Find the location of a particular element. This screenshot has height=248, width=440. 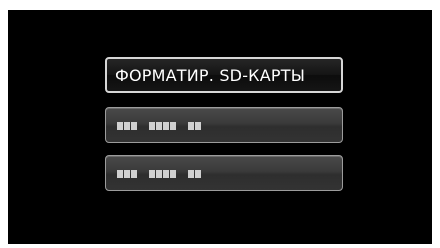

format-sd-card-label: ФОРМАТИР. SD-КАРТЫ is located at coordinates (210, 75).